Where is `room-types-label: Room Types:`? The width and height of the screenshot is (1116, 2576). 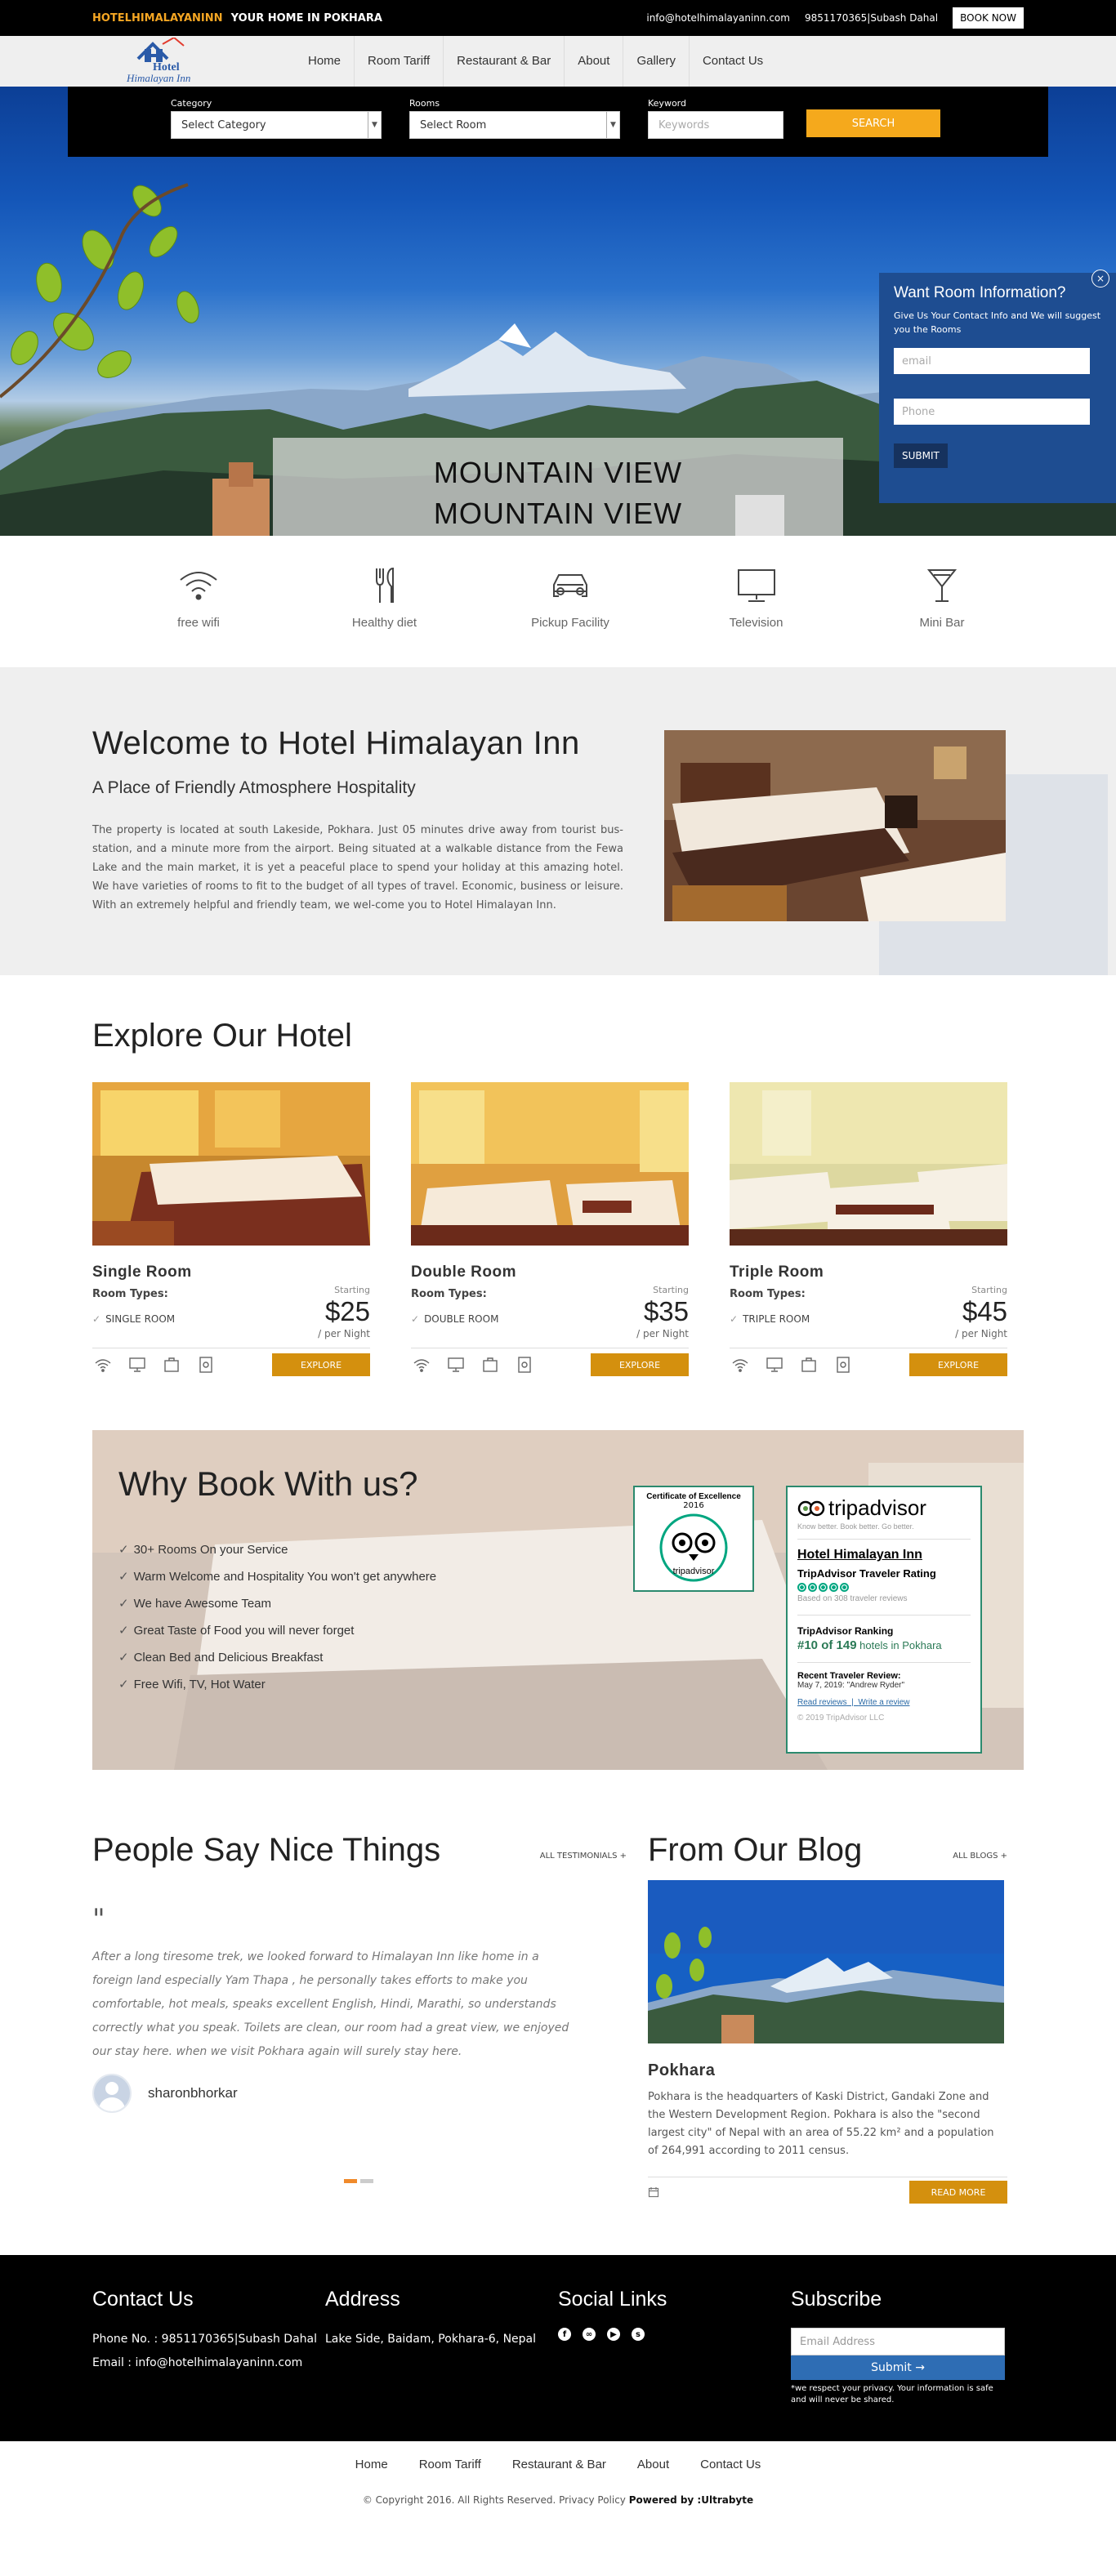
room-types-label: Room Types: is located at coordinates (130, 1294).